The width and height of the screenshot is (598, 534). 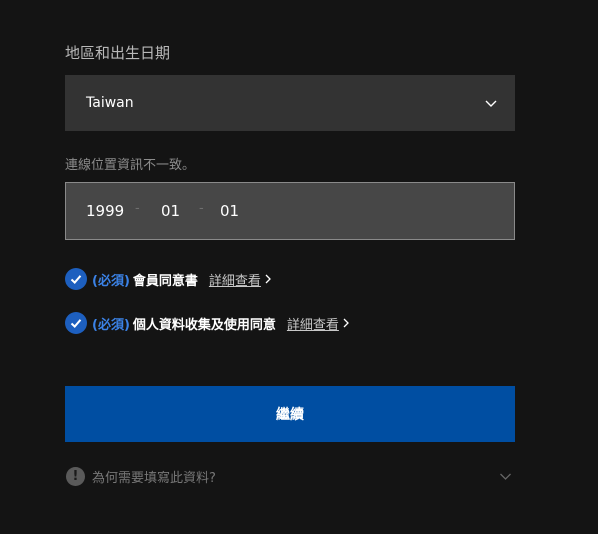 What do you see at coordinates (170, 211) in the screenshot?
I see `birth-month-input: 01` at bounding box center [170, 211].